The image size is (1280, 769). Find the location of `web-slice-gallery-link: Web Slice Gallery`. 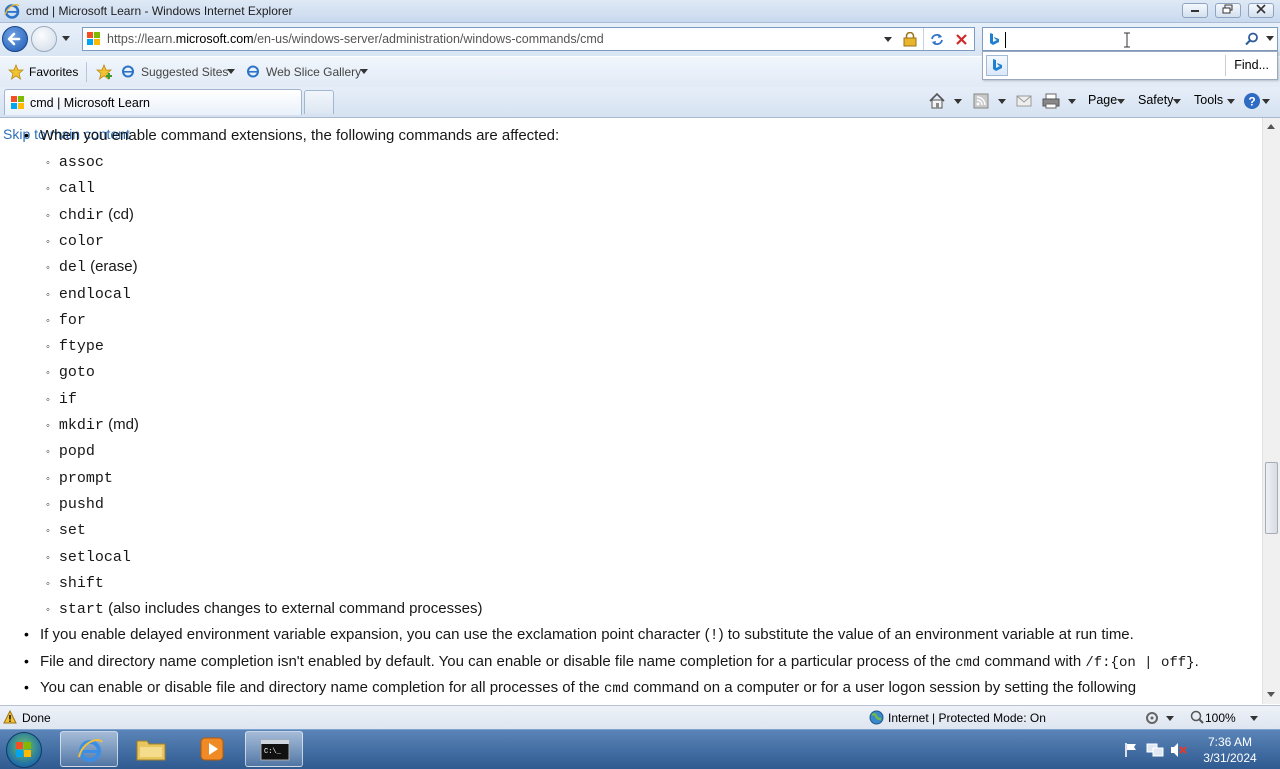

web-slice-gallery-link: Web Slice Gallery is located at coordinates (313, 72).